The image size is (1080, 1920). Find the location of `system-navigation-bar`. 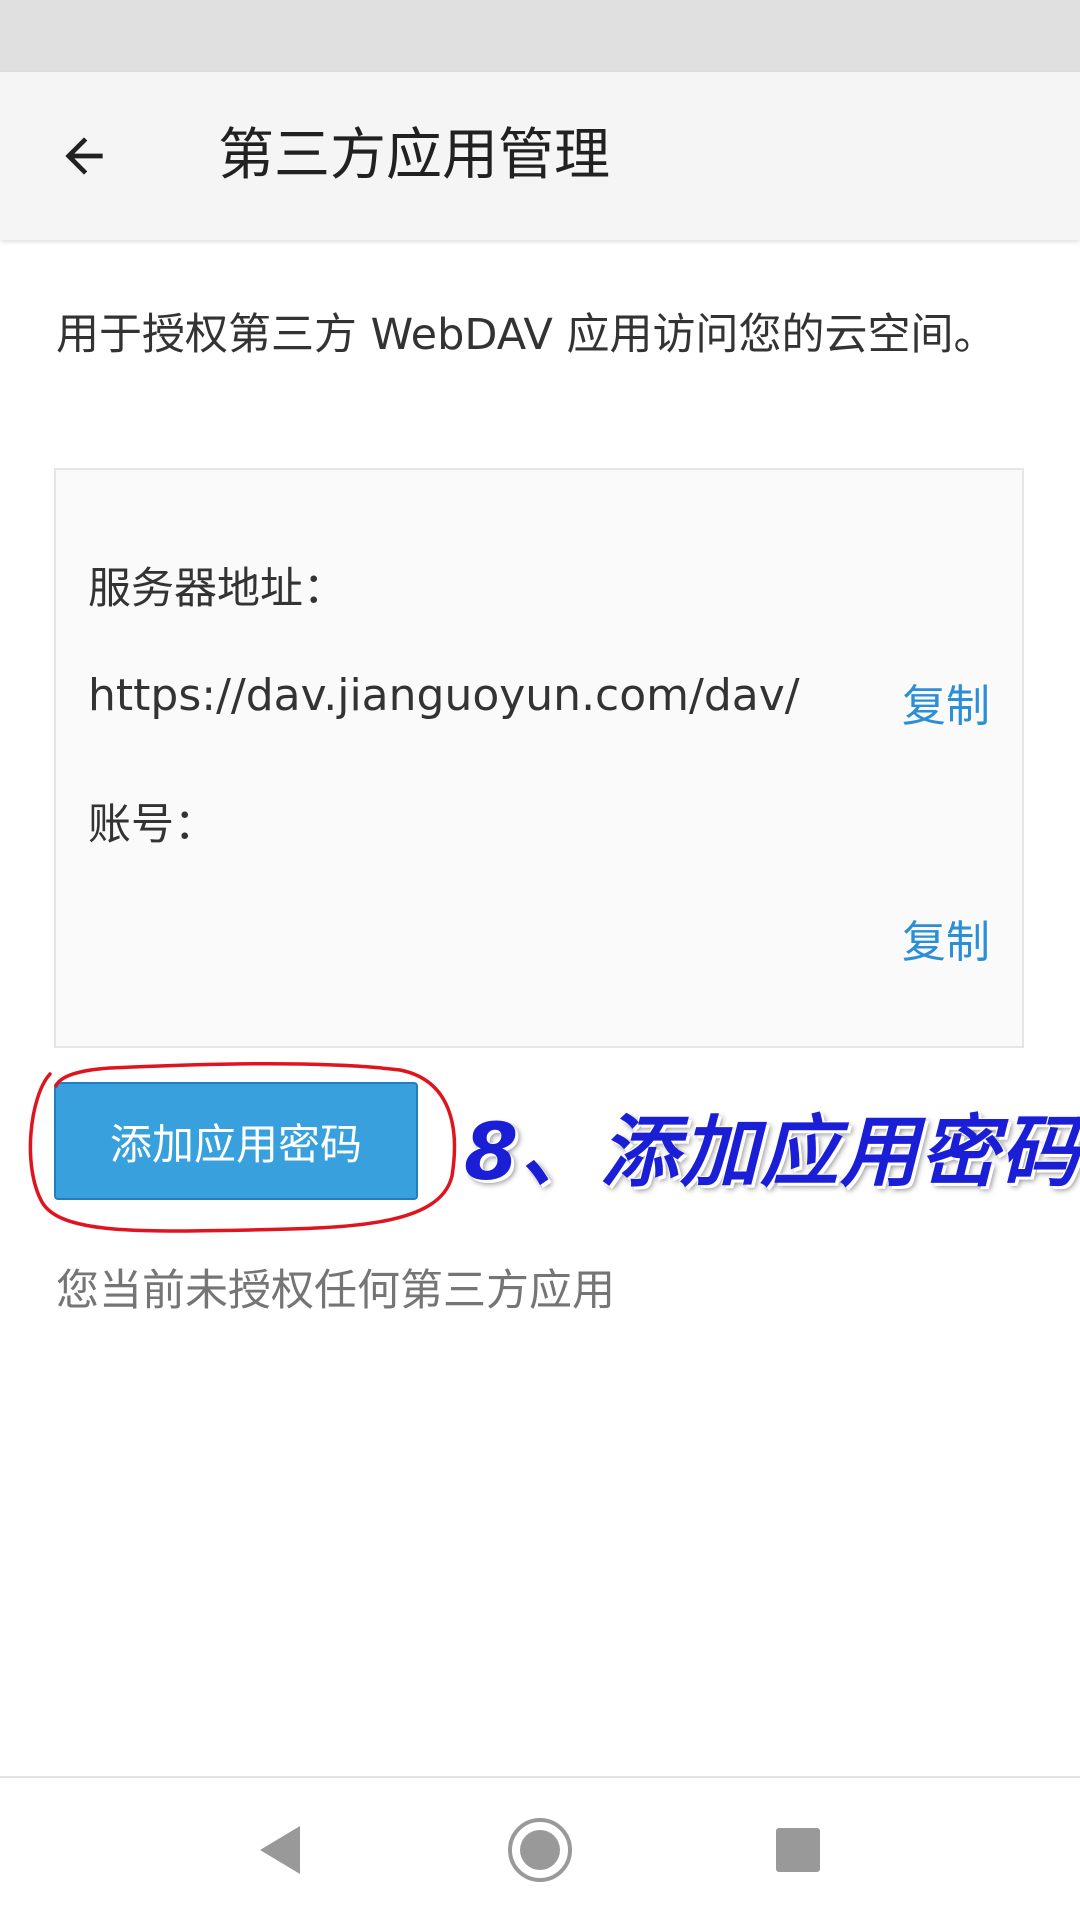

system-navigation-bar is located at coordinates (540, 1848).